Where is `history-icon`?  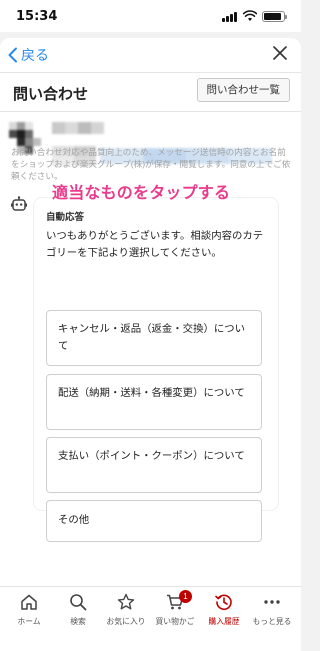 history-icon is located at coordinates (223, 602).